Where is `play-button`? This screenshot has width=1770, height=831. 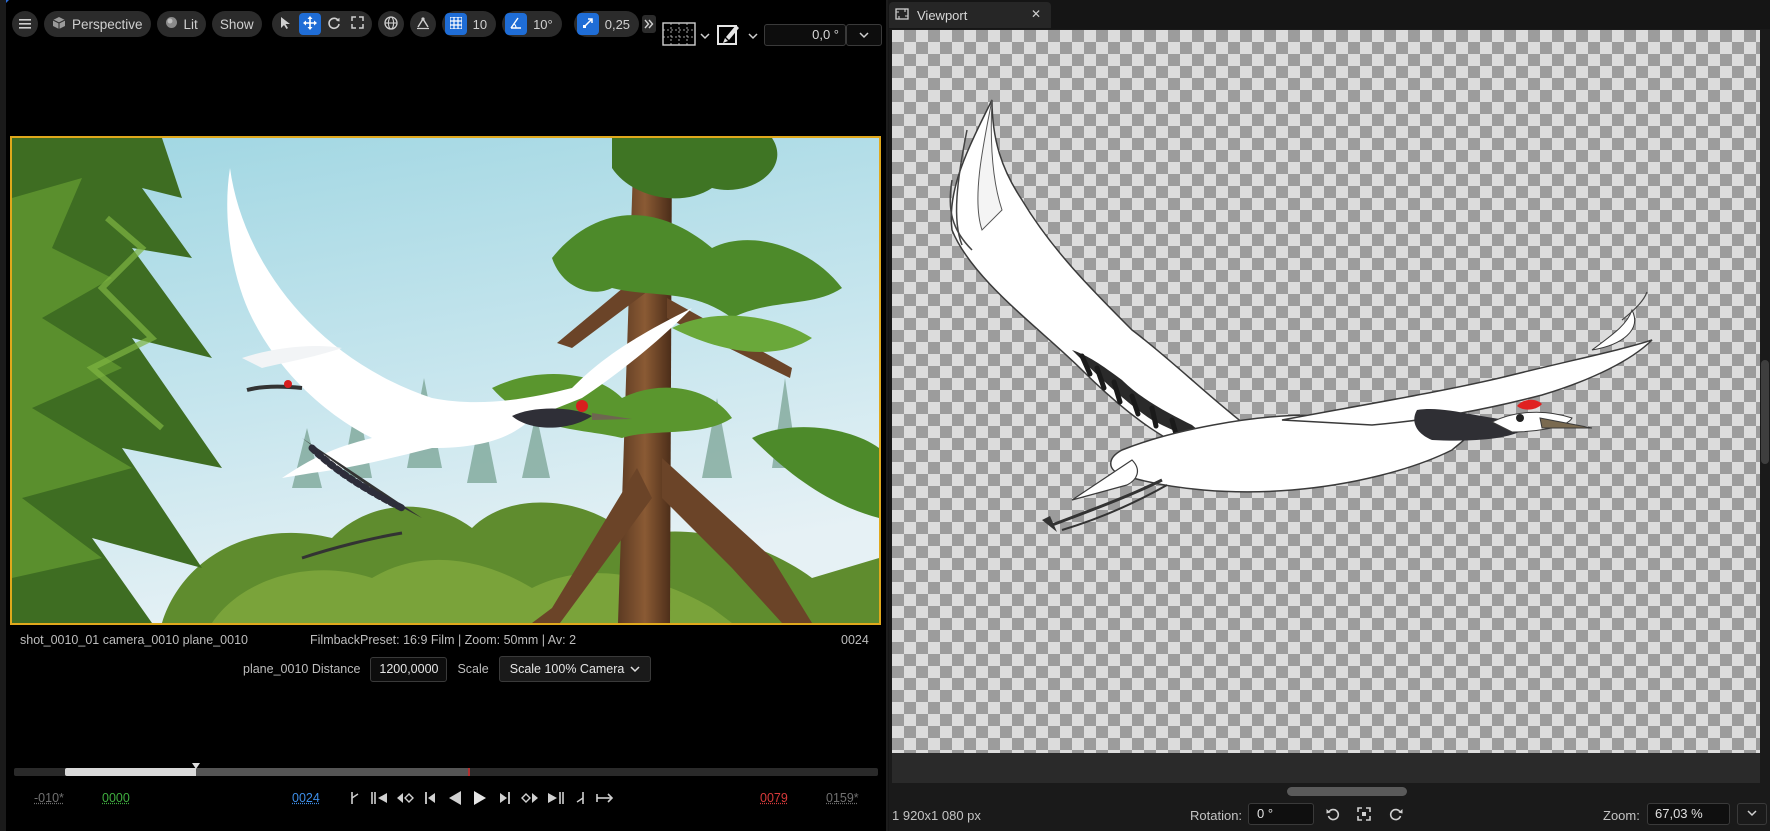
play-button is located at coordinates (480, 799).